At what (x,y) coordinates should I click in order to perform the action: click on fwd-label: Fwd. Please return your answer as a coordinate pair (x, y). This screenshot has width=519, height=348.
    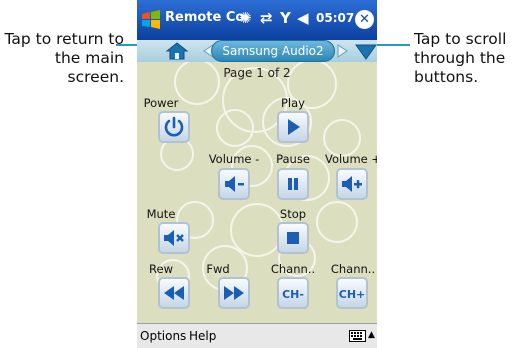
    Looking at the image, I should click on (218, 269).